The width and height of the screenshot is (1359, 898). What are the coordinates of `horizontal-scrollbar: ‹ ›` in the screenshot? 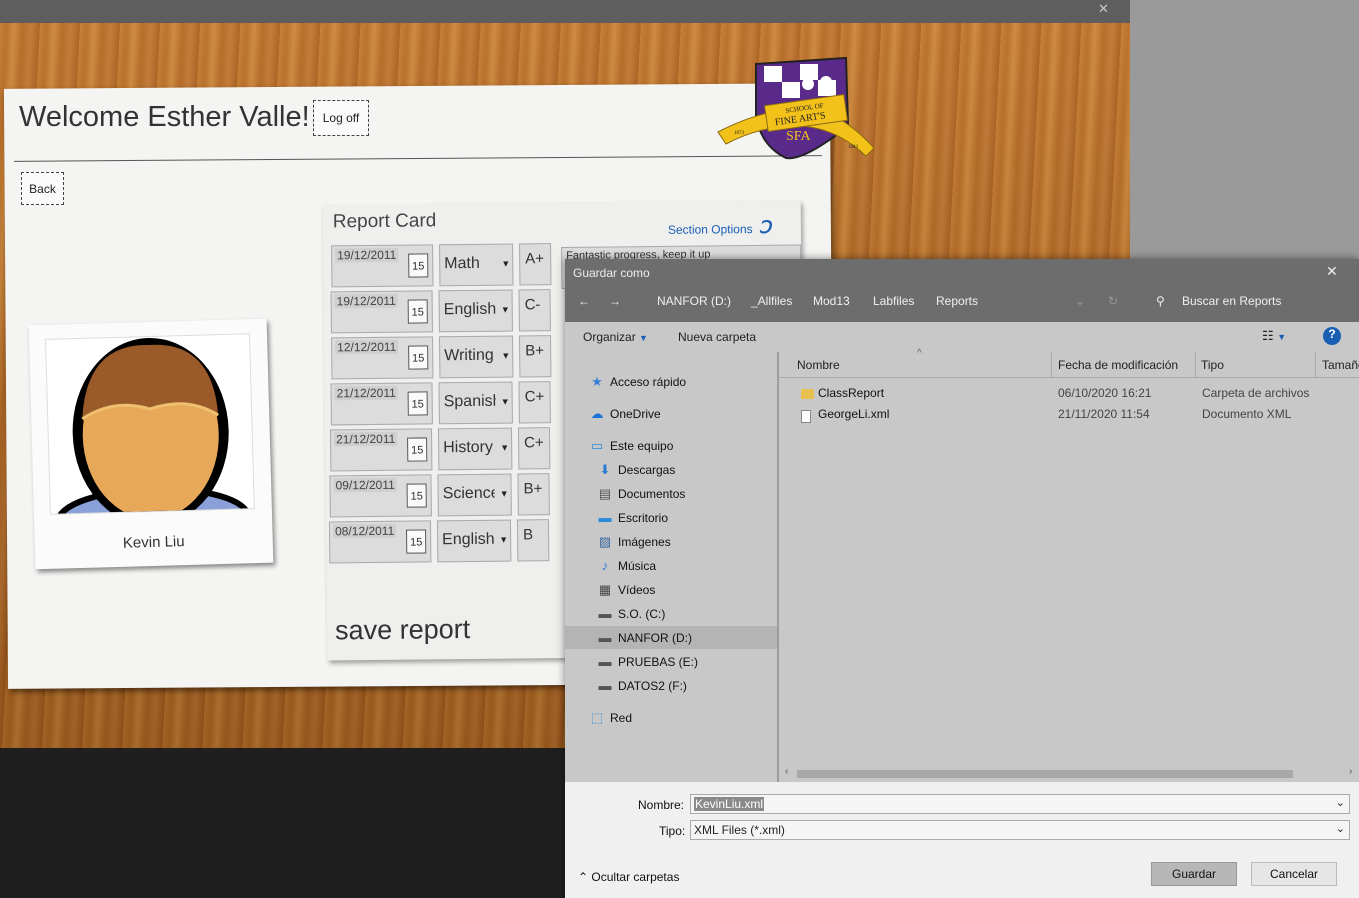 It's located at (1071, 772).